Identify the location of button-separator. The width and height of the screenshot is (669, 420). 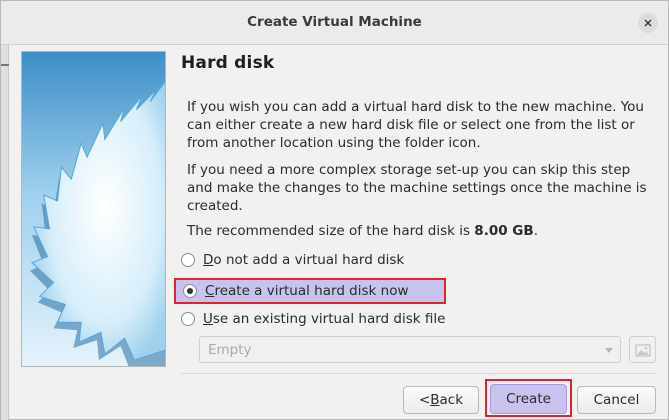
(418, 373).